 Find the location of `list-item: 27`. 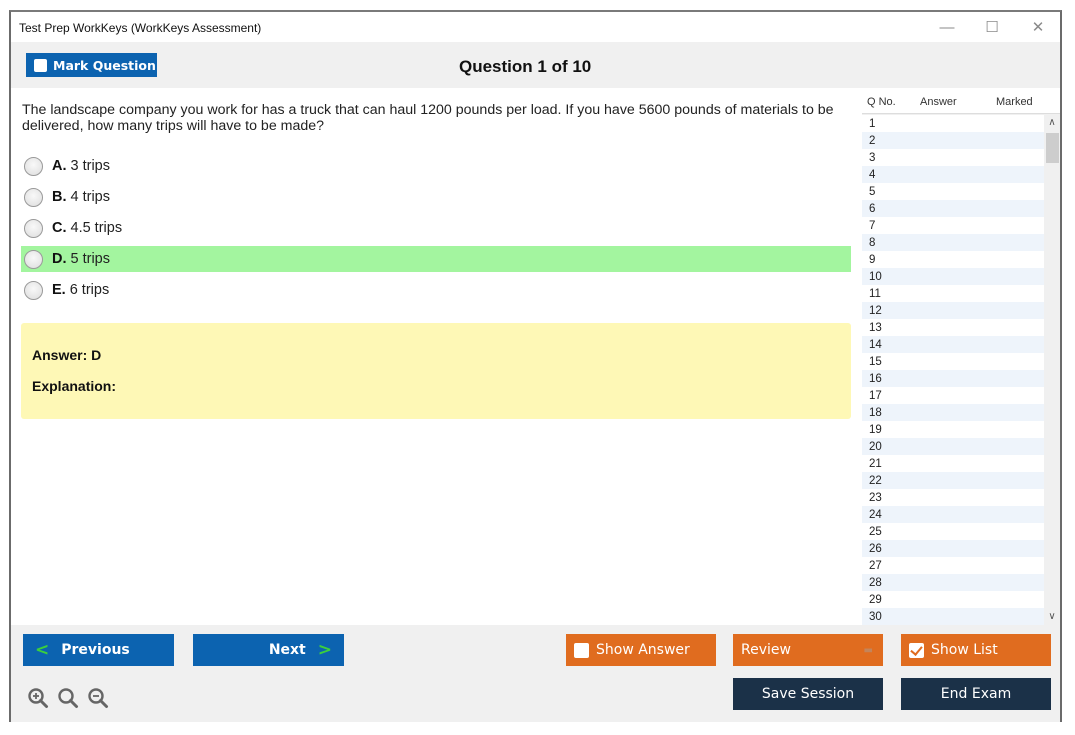

list-item: 27 is located at coordinates (953, 565).